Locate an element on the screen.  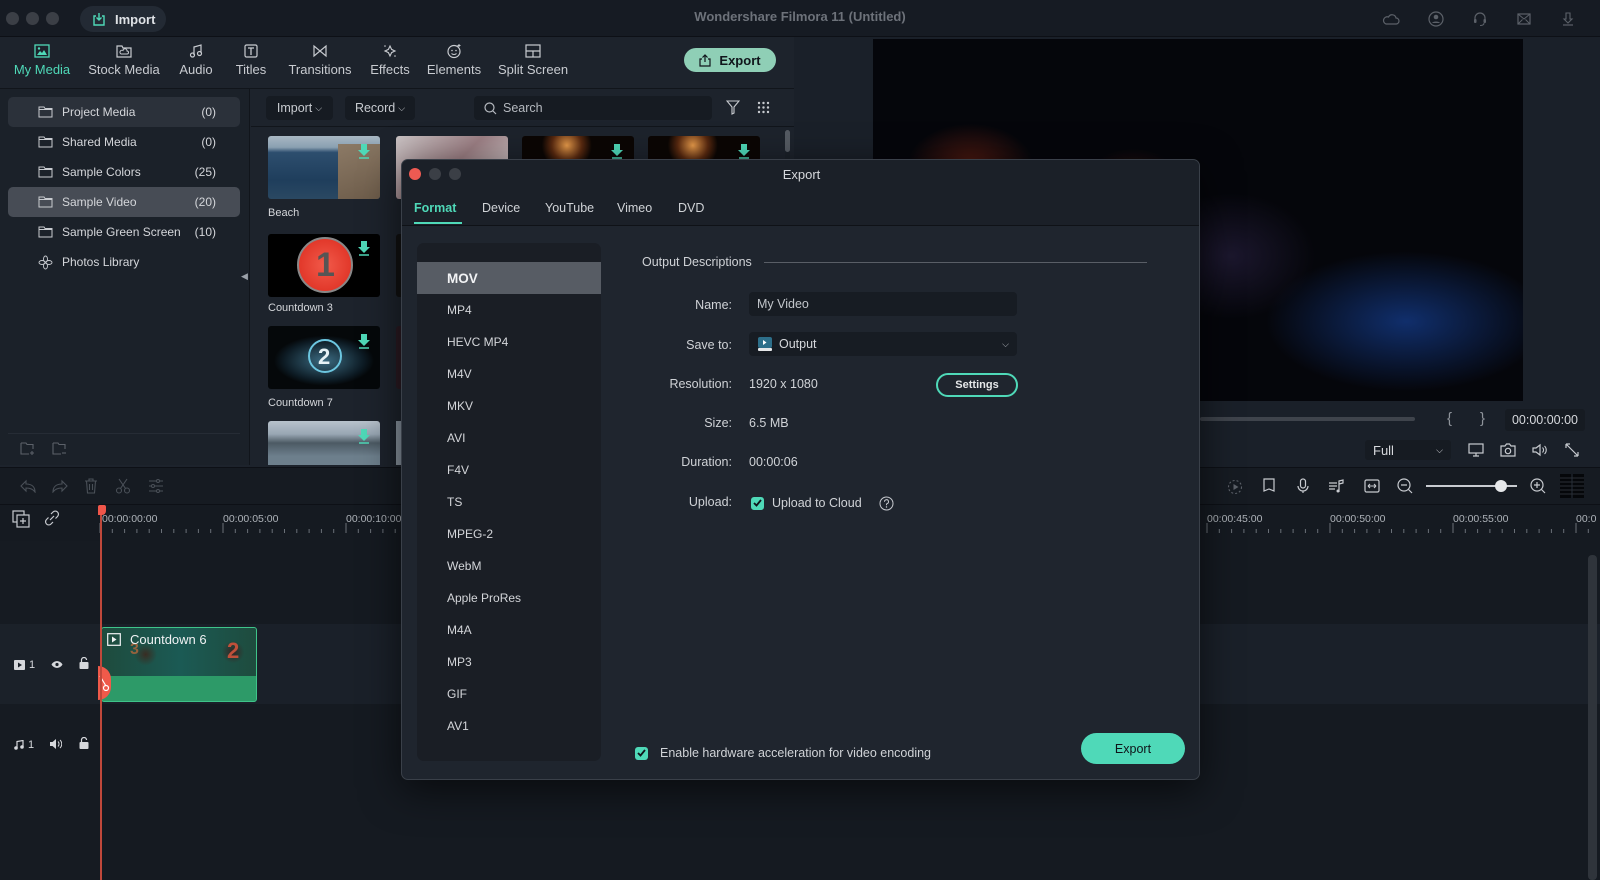
new-folder-icon is located at coordinates (28, 449).